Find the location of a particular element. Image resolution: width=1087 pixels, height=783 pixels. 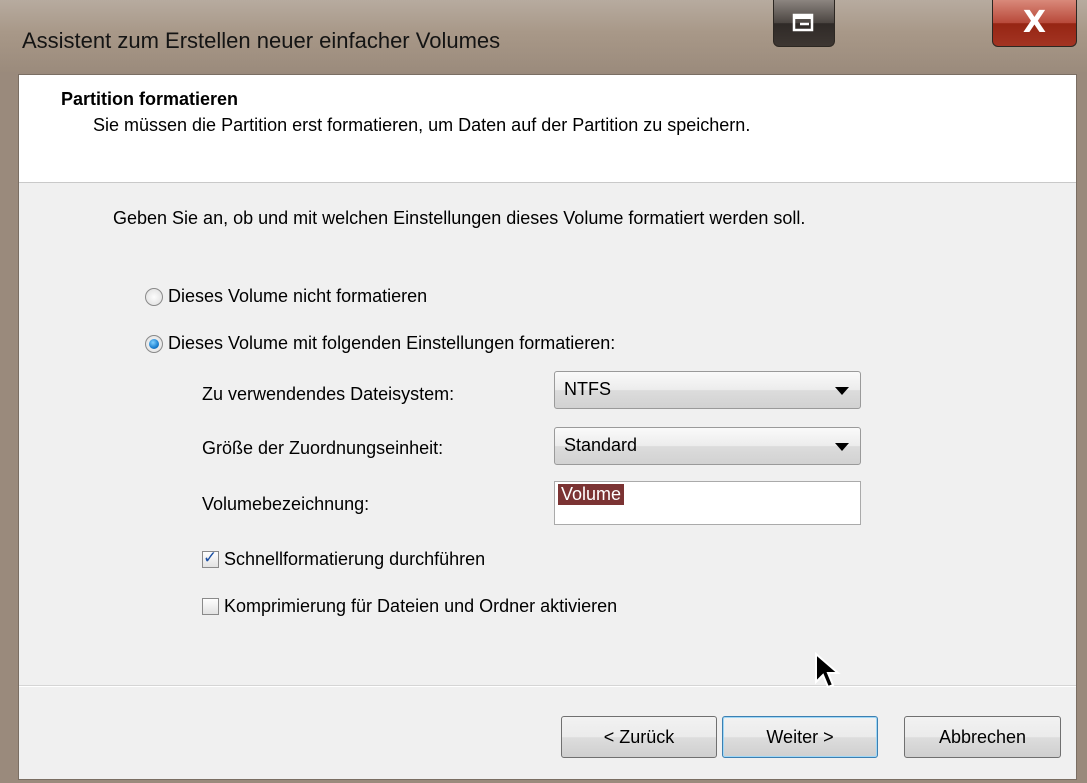

restore-button is located at coordinates (804, 23).